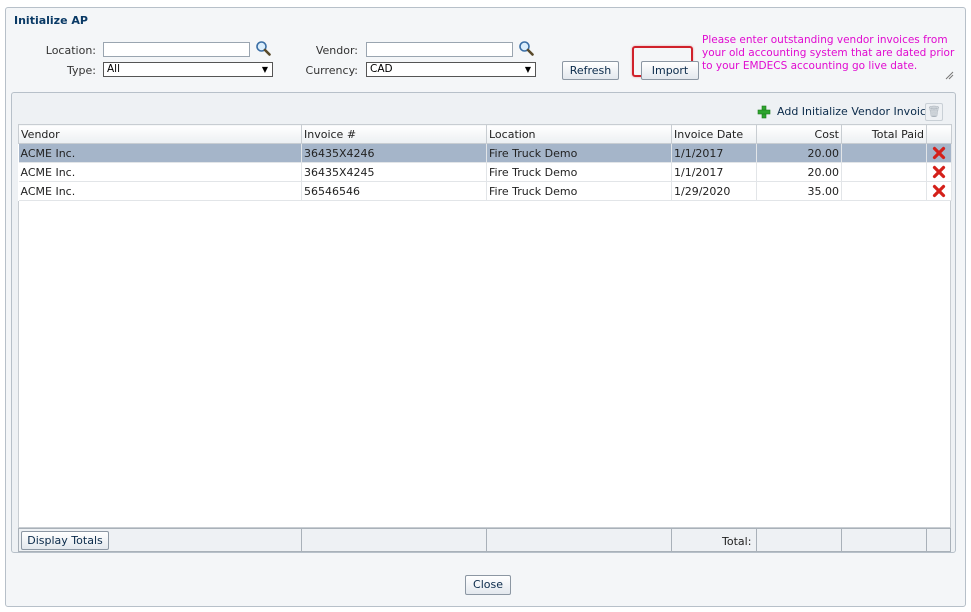 The image size is (971, 612). What do you see at coordinates (451, 69) in the screenshot?
I see `currency-select: CAD ▼` at bounding box center [451, 69].